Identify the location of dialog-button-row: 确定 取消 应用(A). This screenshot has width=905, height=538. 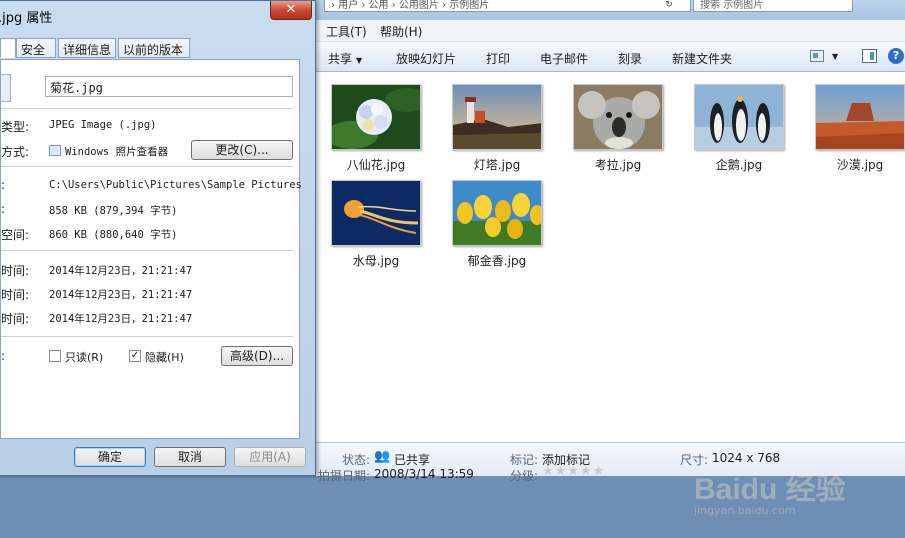
(158, 460).